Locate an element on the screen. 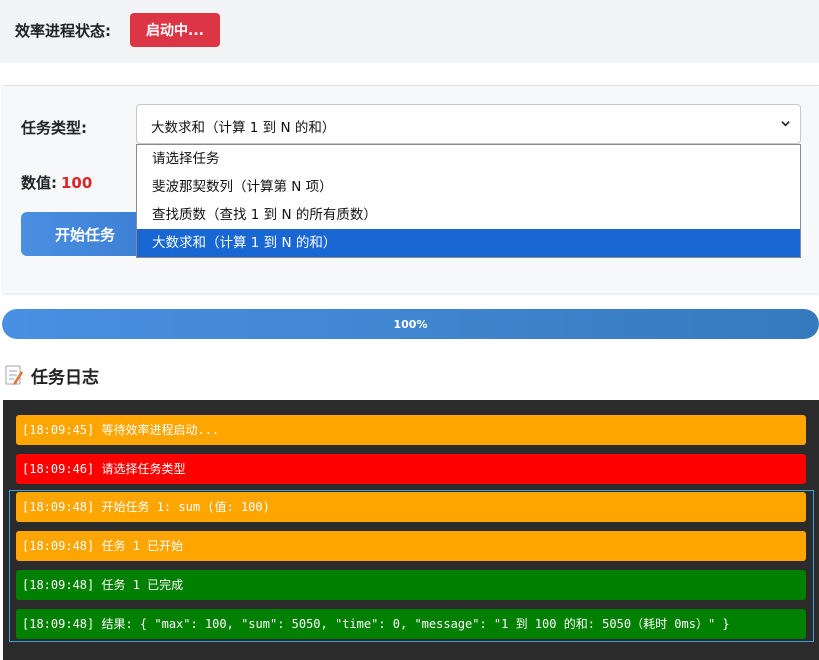 This screenshot has height=660, width=819. task-type-selected-value: 大数求和（计算 1 到 N 的和） is located at coordinates (243, 128).